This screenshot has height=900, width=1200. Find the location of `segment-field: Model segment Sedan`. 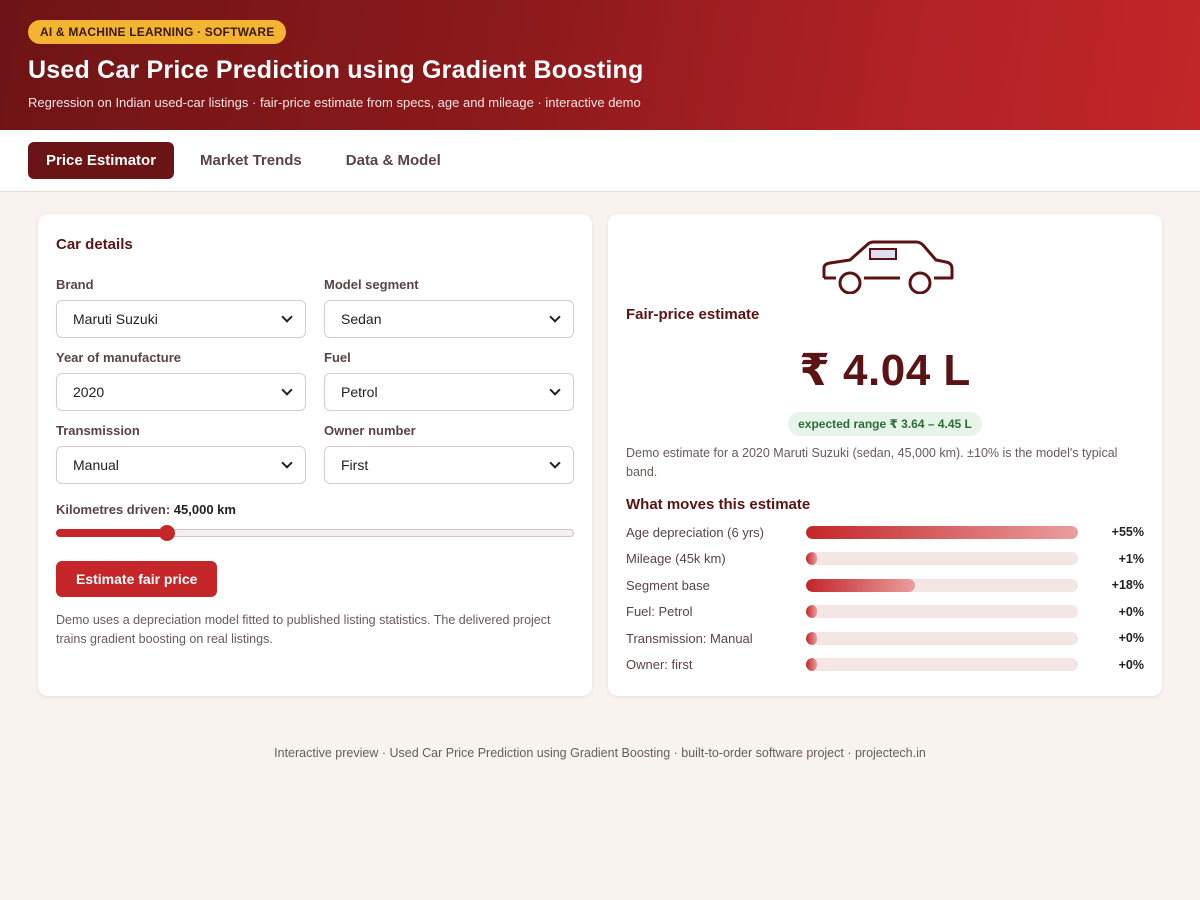

segment-field: Model segment Sedan is located at coordinates (449, 307).